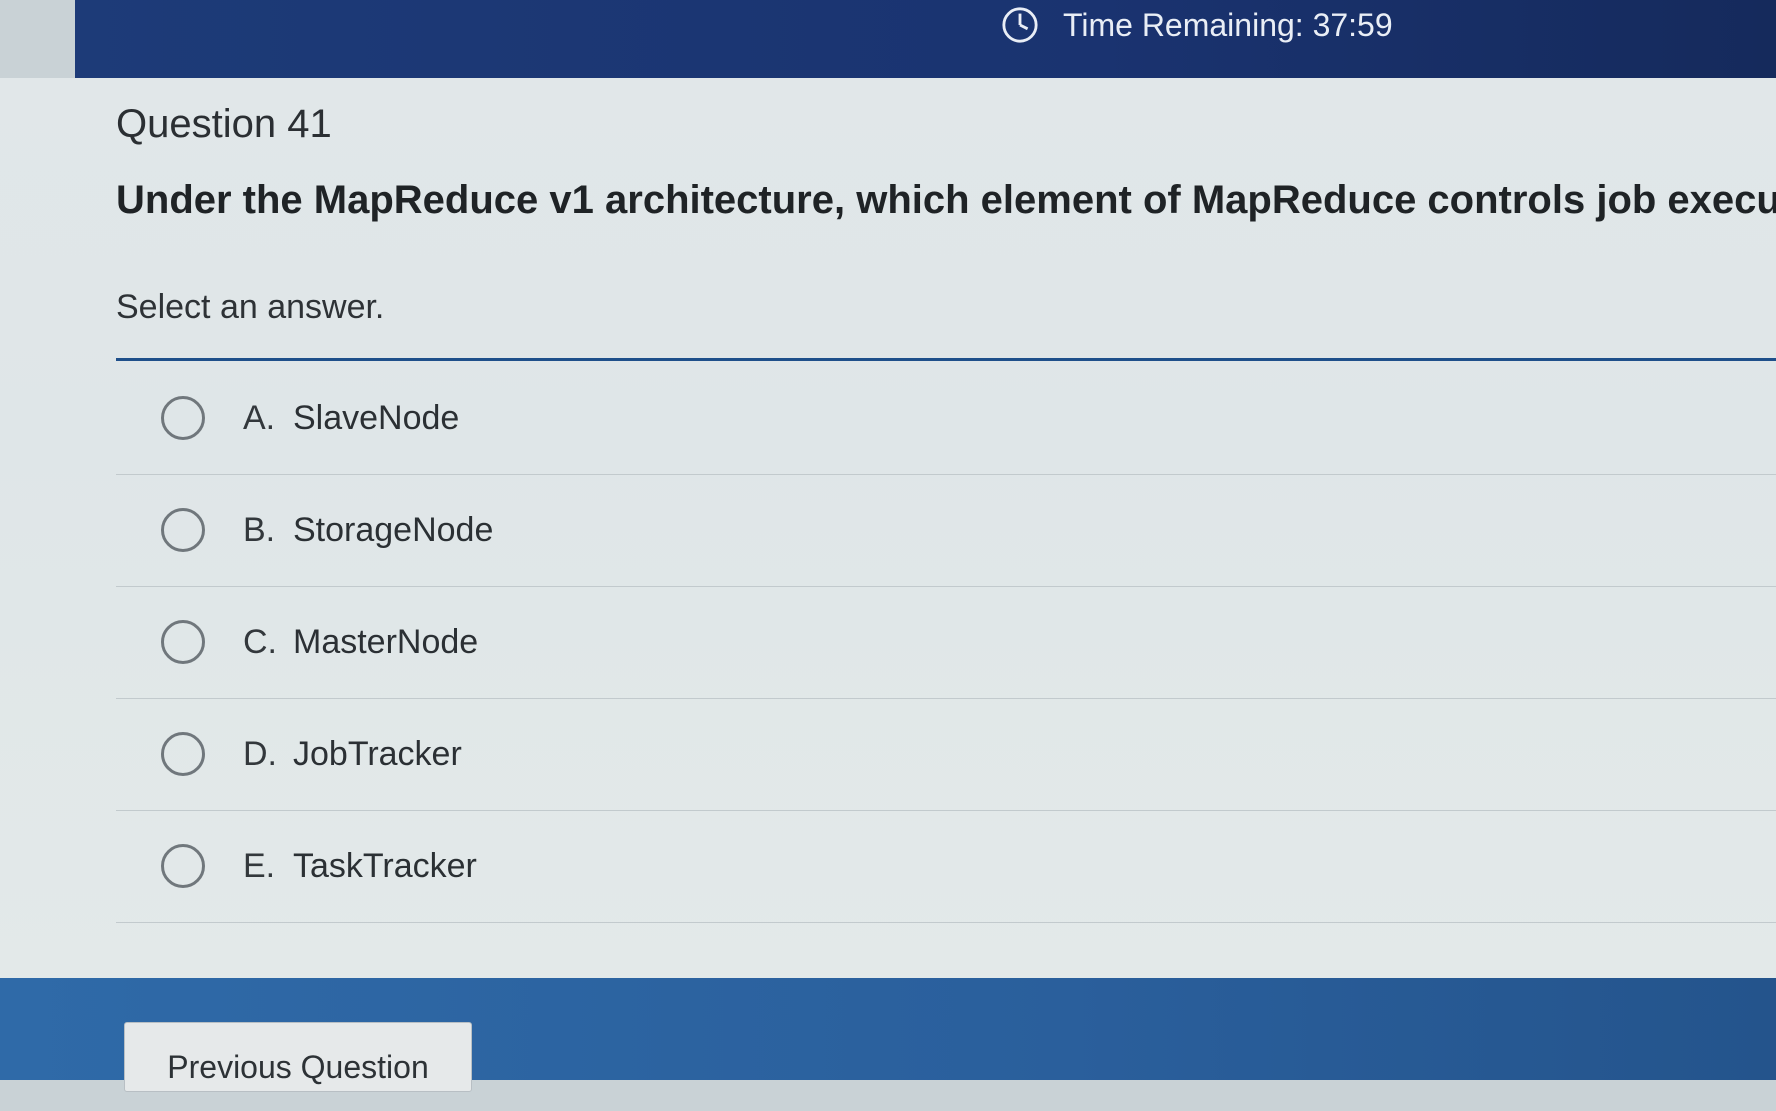  Describe the element at coordinates (259, 417) in the screenshot. I see `option-letter: A.` at that location.